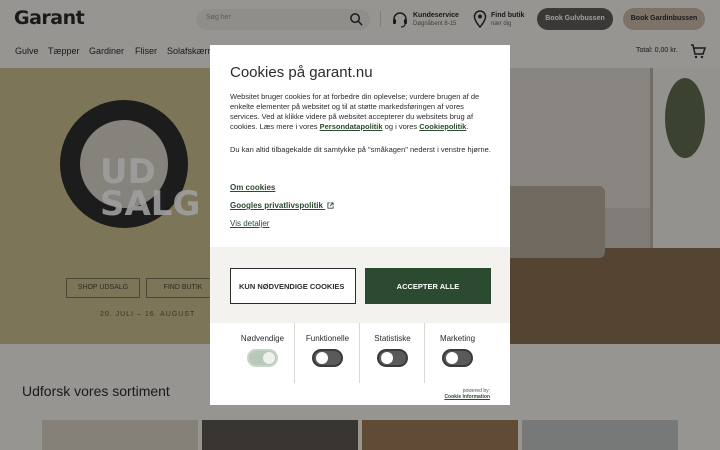 This screenshot has width=720, height=450. Describe the element at coordinates (428, 286) in the screenshot. I see `accept-all-button: ACCEPTER ALLE` at that location.